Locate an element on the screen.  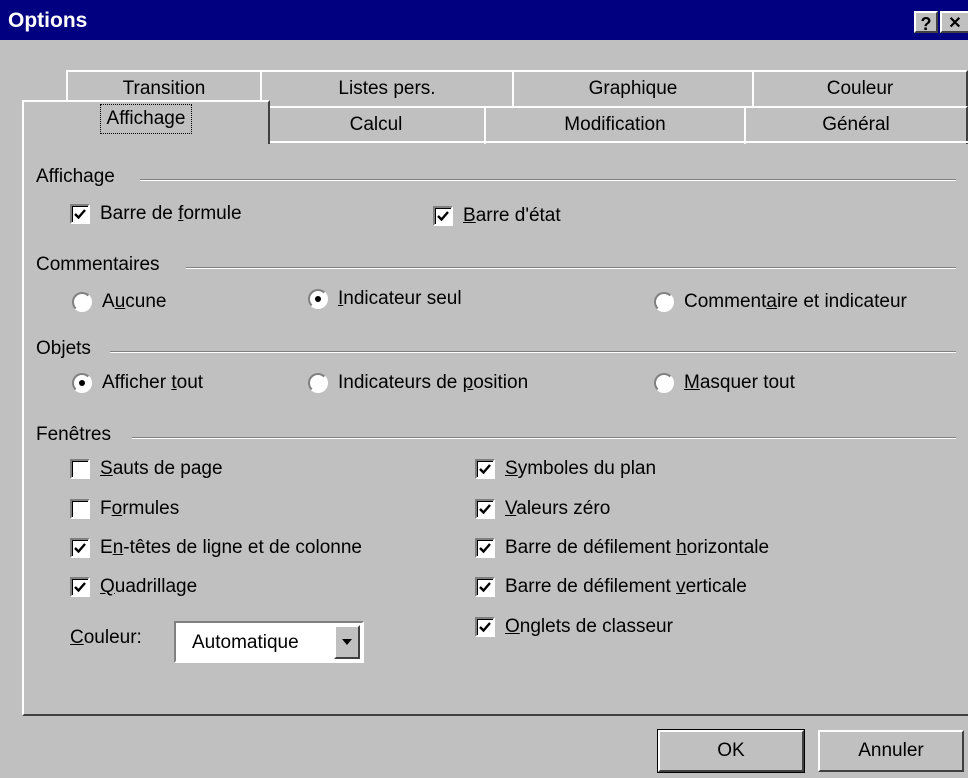
radio-label: Commentaire et indicateur is located at coordinates (795, 301).